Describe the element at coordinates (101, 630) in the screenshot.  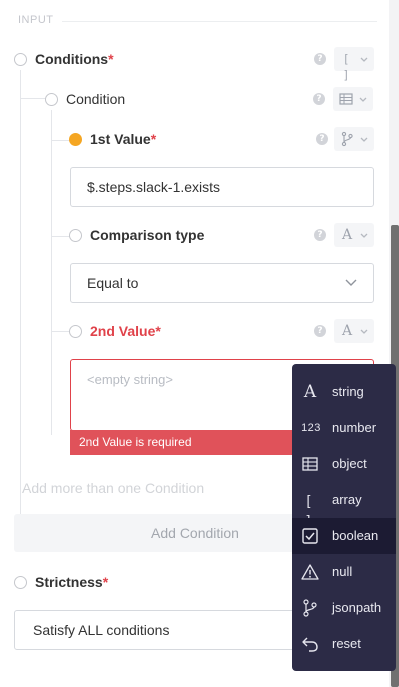
I see `strictness-selected-value: Satisfy ALL conditions` at that location.